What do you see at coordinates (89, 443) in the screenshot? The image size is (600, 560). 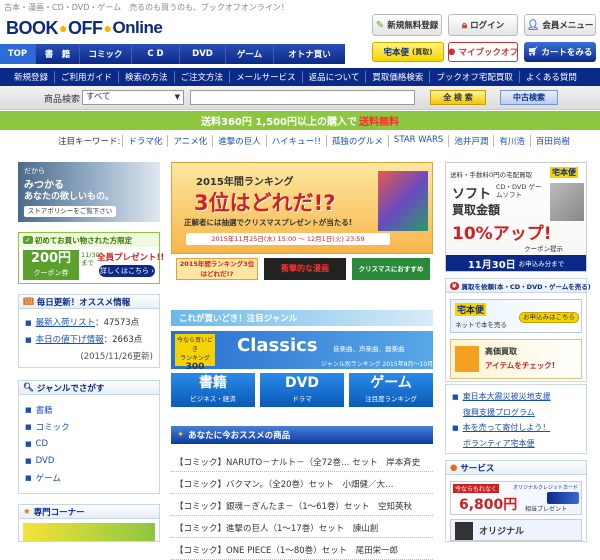 I see `genre-item-cd: ■ CD` at bounding box center [89, 443].